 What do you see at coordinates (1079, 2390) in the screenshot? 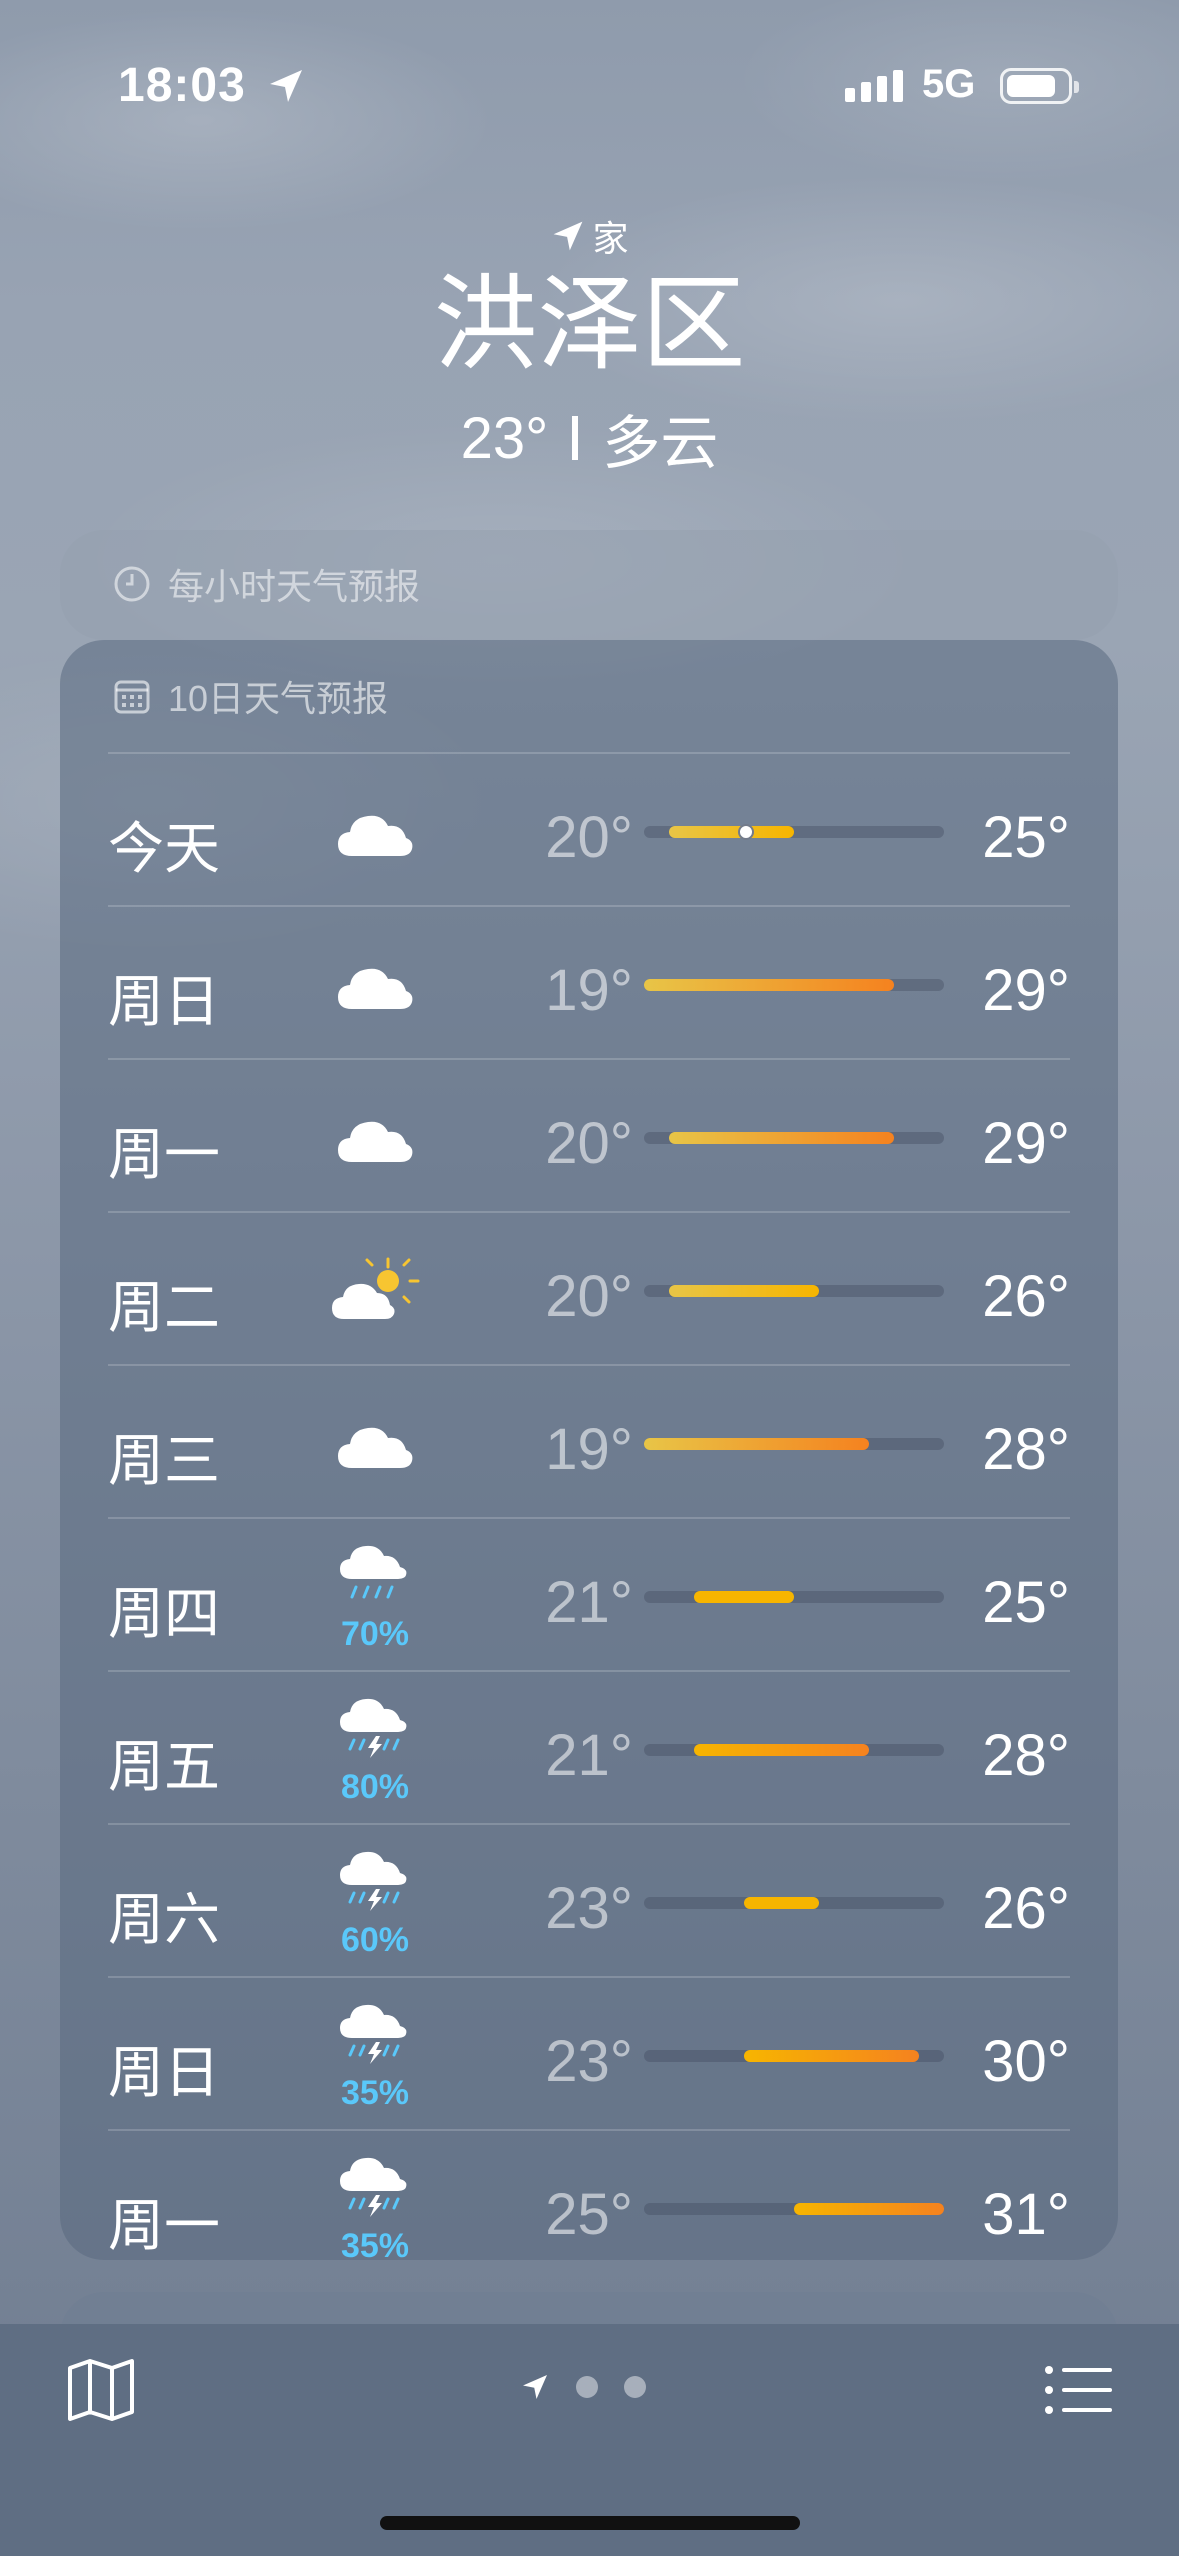
I see `city-list-icon` at bounding box center [1079, 2390].